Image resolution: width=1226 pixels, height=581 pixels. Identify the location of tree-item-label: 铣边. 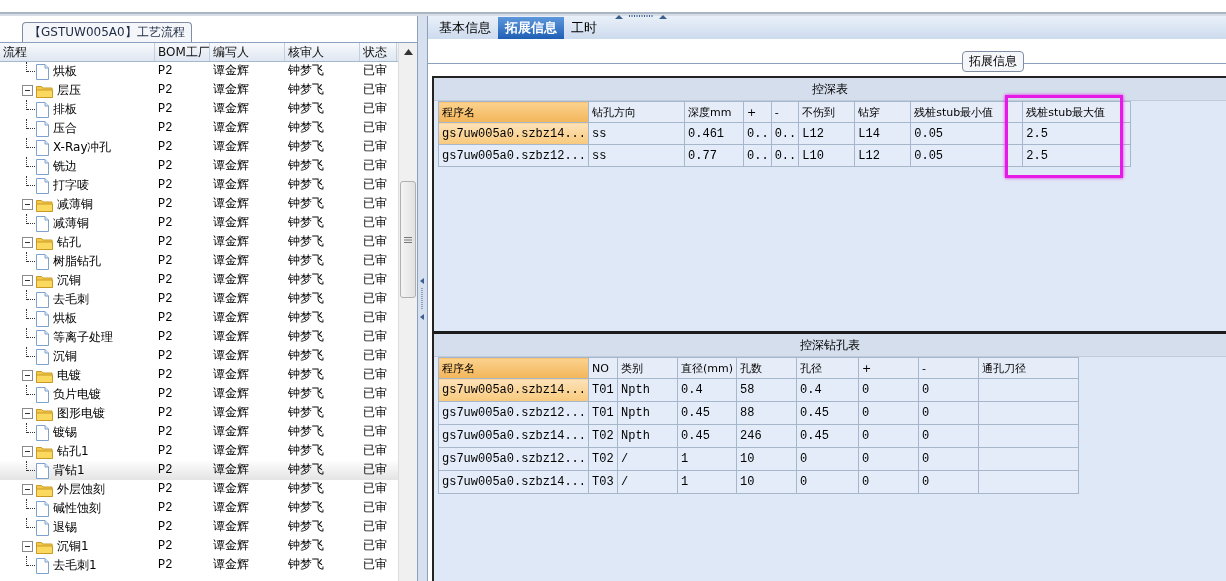
(65, 166).